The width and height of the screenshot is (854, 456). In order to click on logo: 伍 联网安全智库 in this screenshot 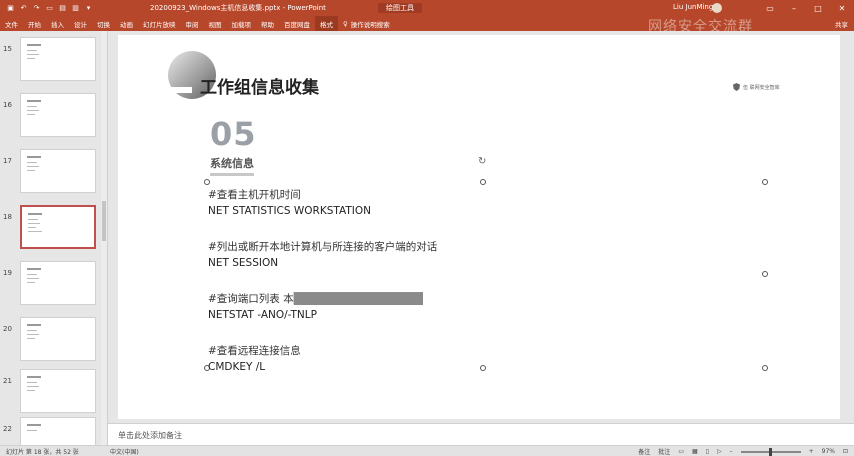, I will do `click(756, 87)`.